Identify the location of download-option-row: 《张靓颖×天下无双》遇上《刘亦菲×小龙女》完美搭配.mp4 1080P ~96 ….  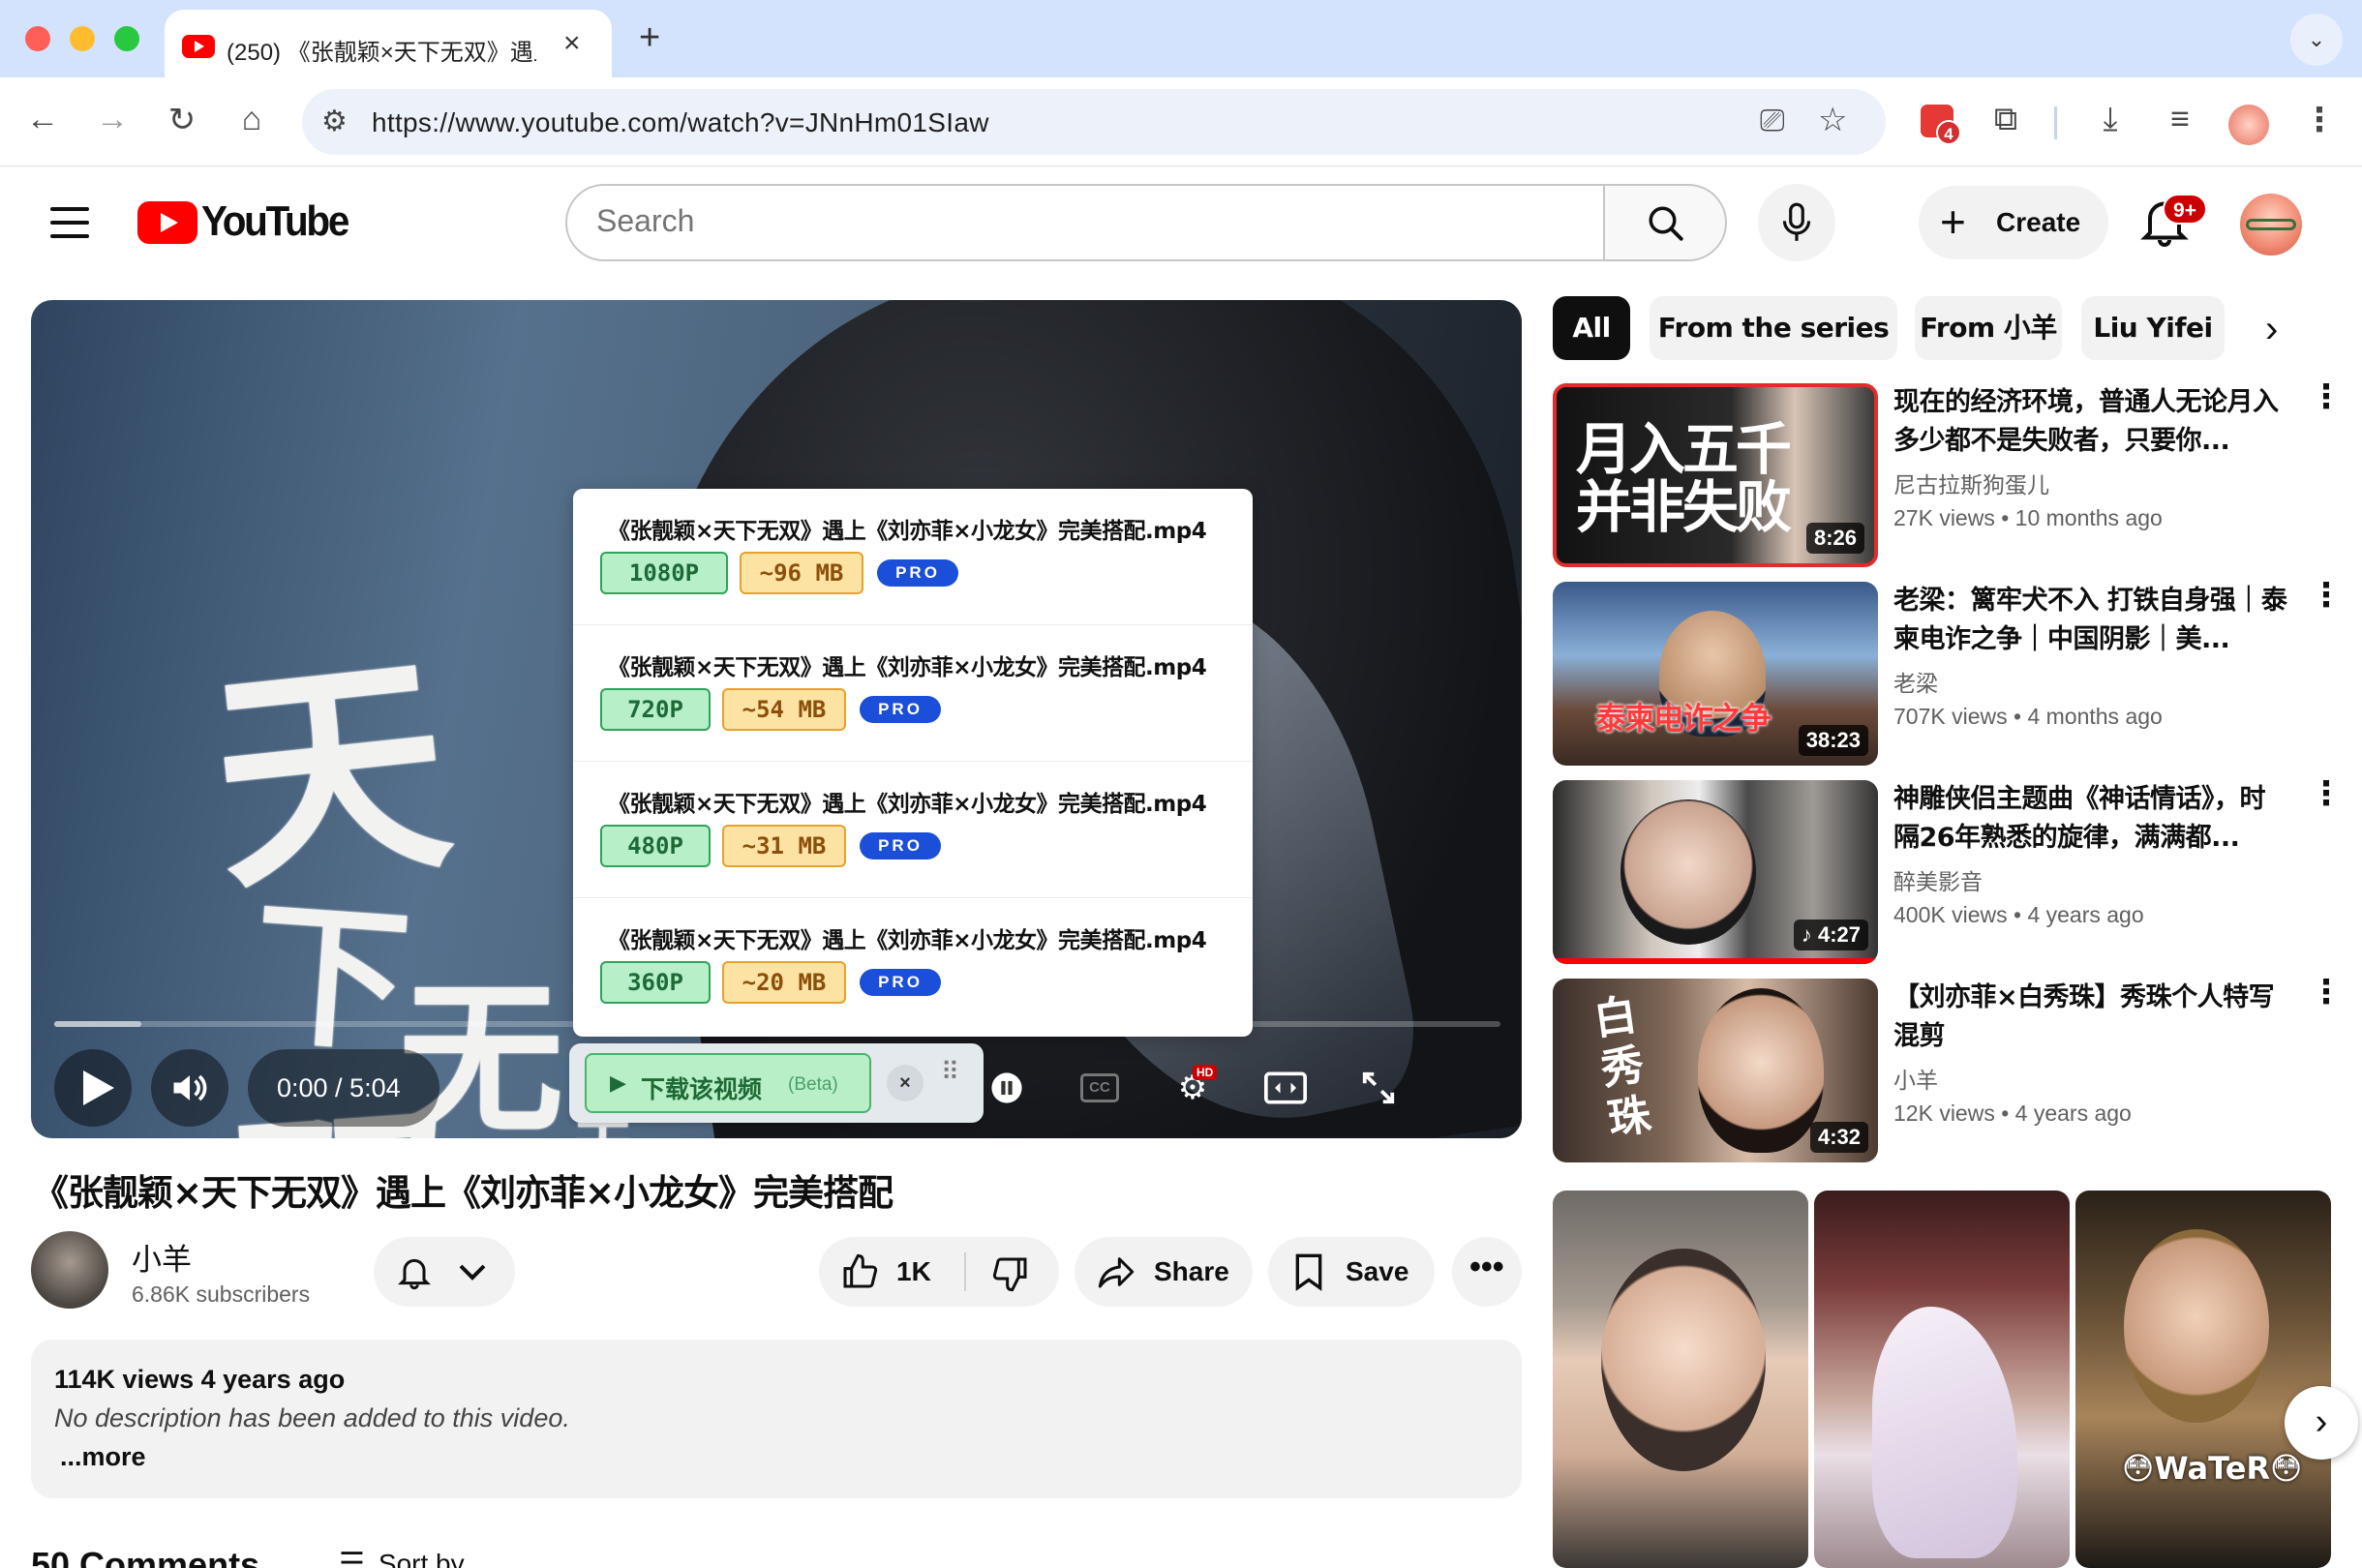
(913, 557).